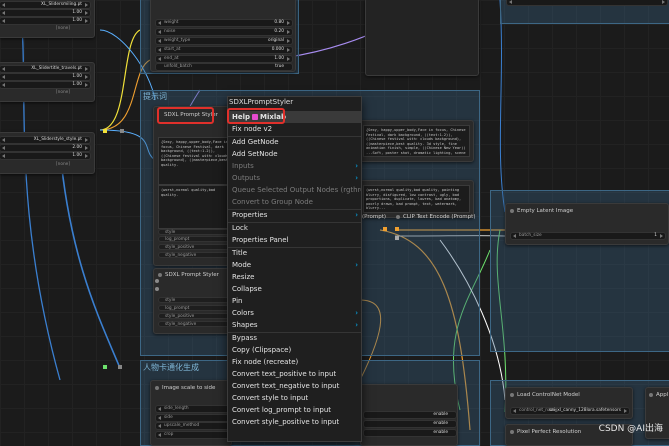 This screenshot has height=446, width=669. What do you see at coordinates (294, 253) in the screenshot?
I see `menu-item-title: Title` at bounding box center [294, 253].